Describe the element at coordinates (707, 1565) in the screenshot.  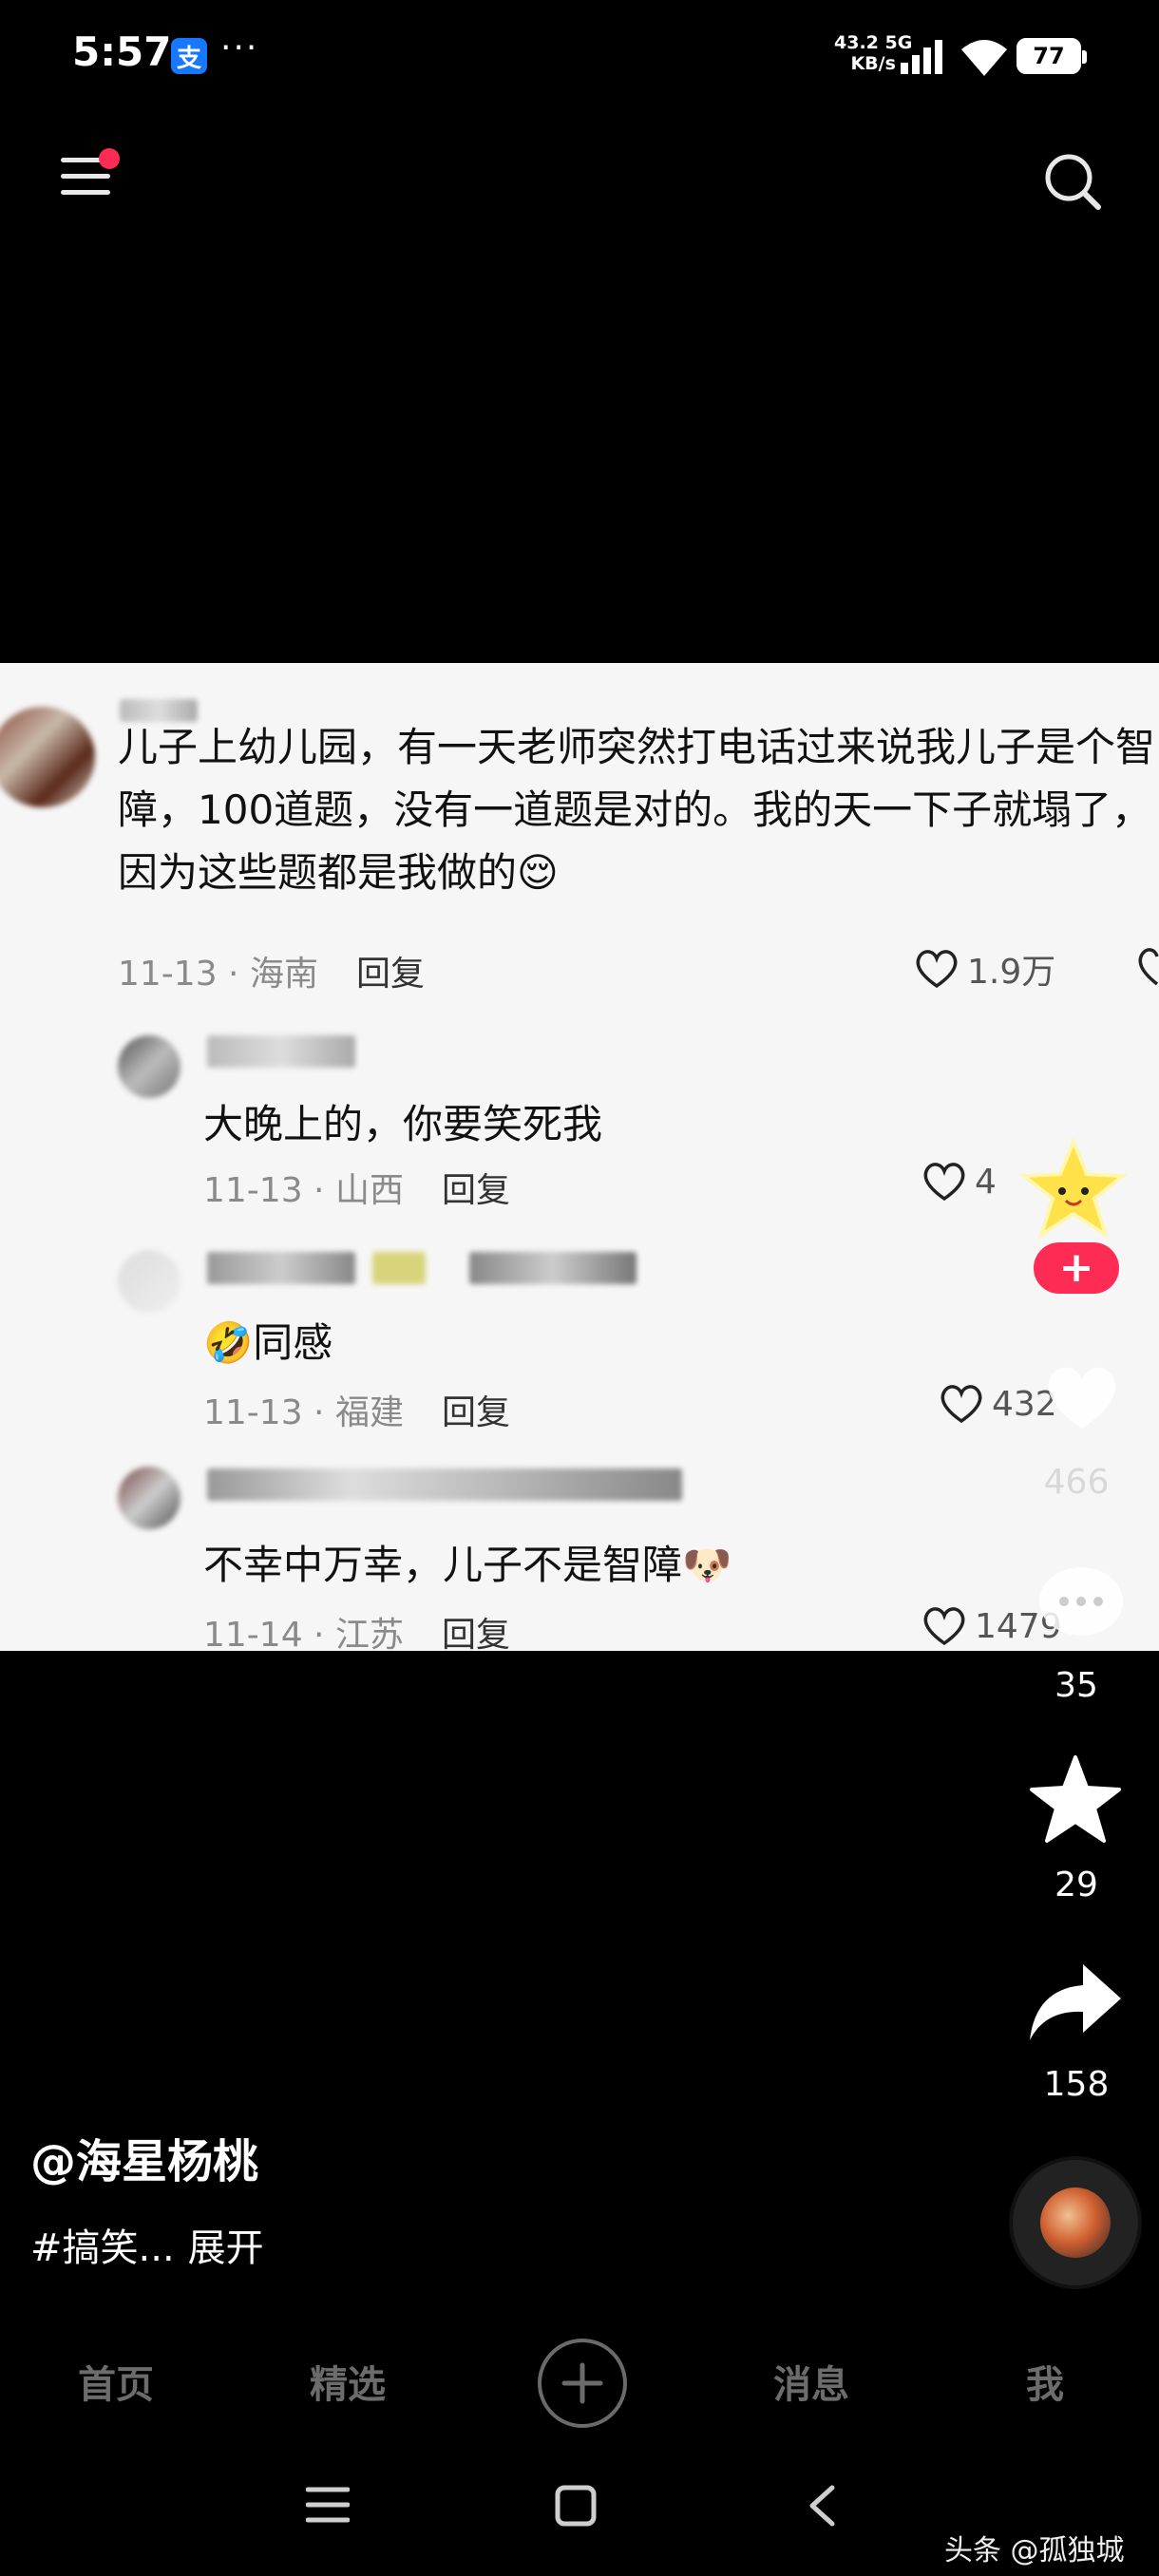
I see `dog-emoji-icon: 🐶` at that location.